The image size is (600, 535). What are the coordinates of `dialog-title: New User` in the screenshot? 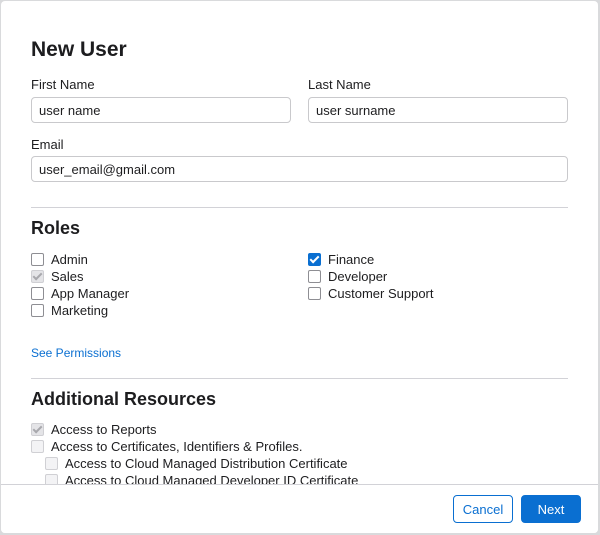 It's located at (79, 49).